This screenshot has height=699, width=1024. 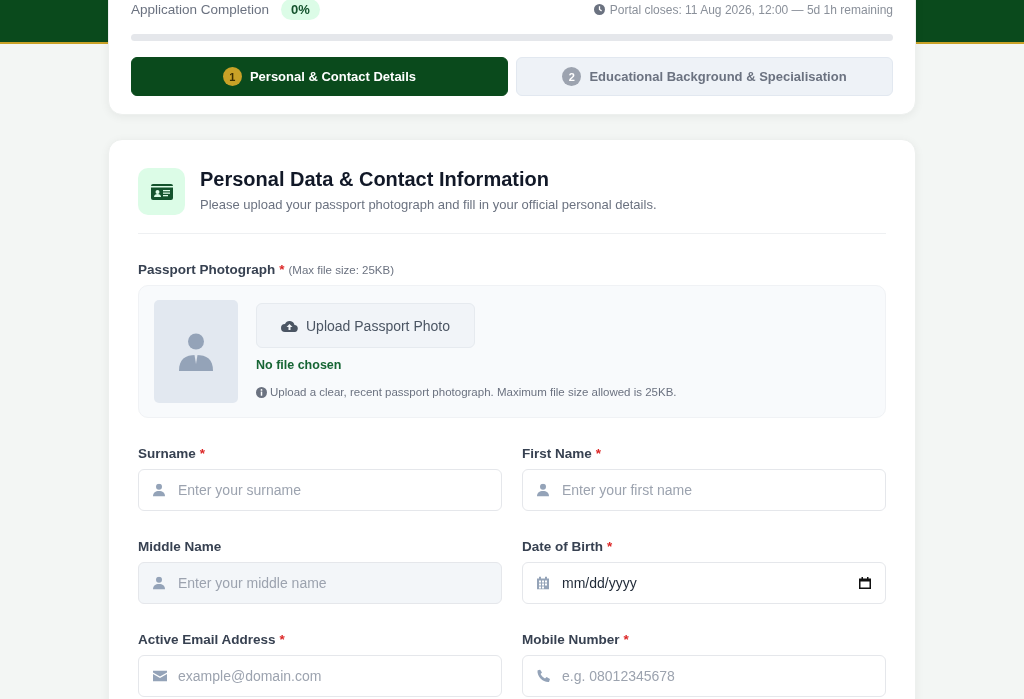 I want to click on phone-icon, so click(x=543, y=676).